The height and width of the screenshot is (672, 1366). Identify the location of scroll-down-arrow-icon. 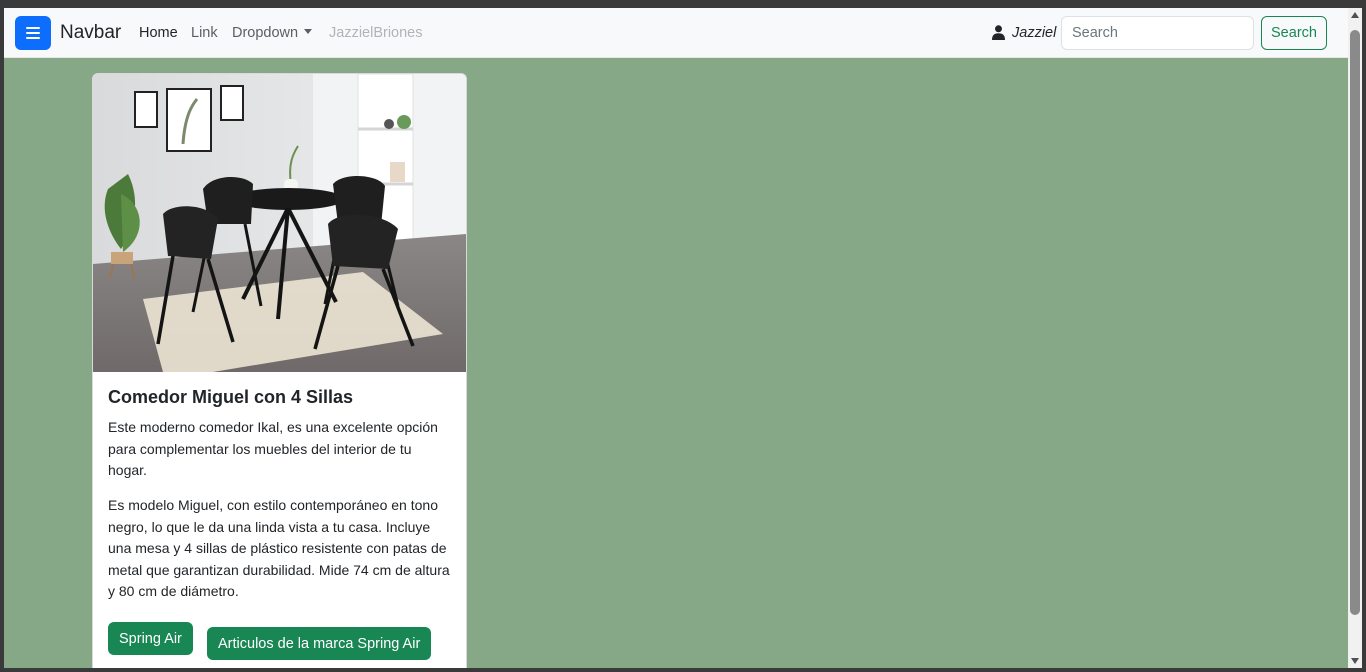
(1355, 661).